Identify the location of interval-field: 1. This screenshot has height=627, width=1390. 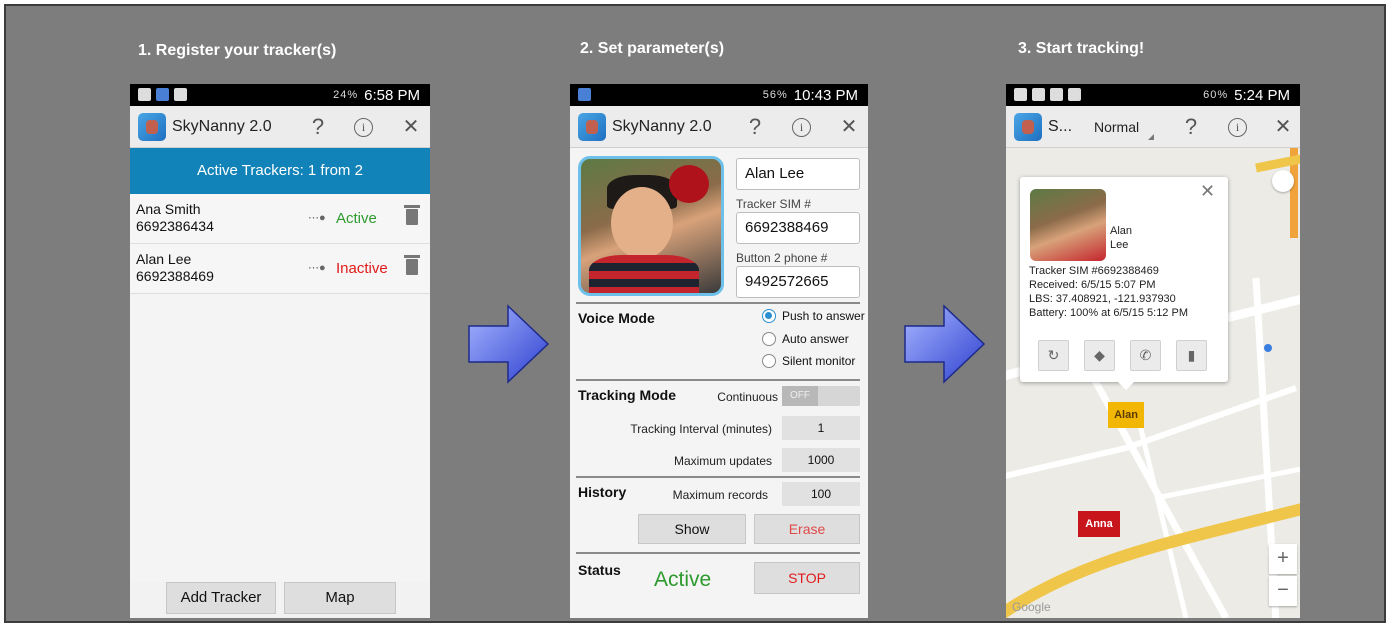
(821, 428).